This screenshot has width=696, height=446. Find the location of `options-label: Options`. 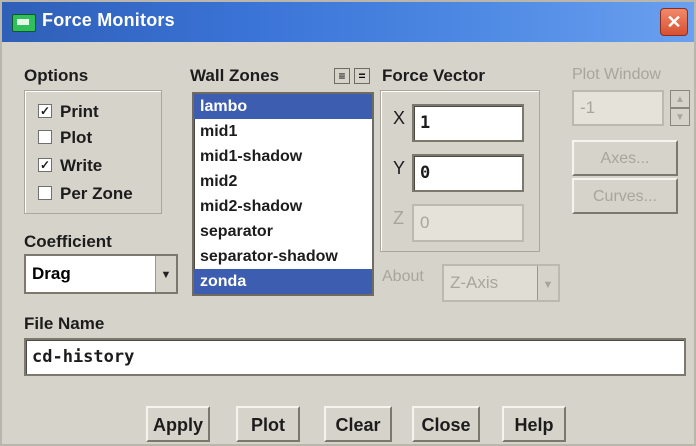

options-label: Options is located at coordinates (56, 75).